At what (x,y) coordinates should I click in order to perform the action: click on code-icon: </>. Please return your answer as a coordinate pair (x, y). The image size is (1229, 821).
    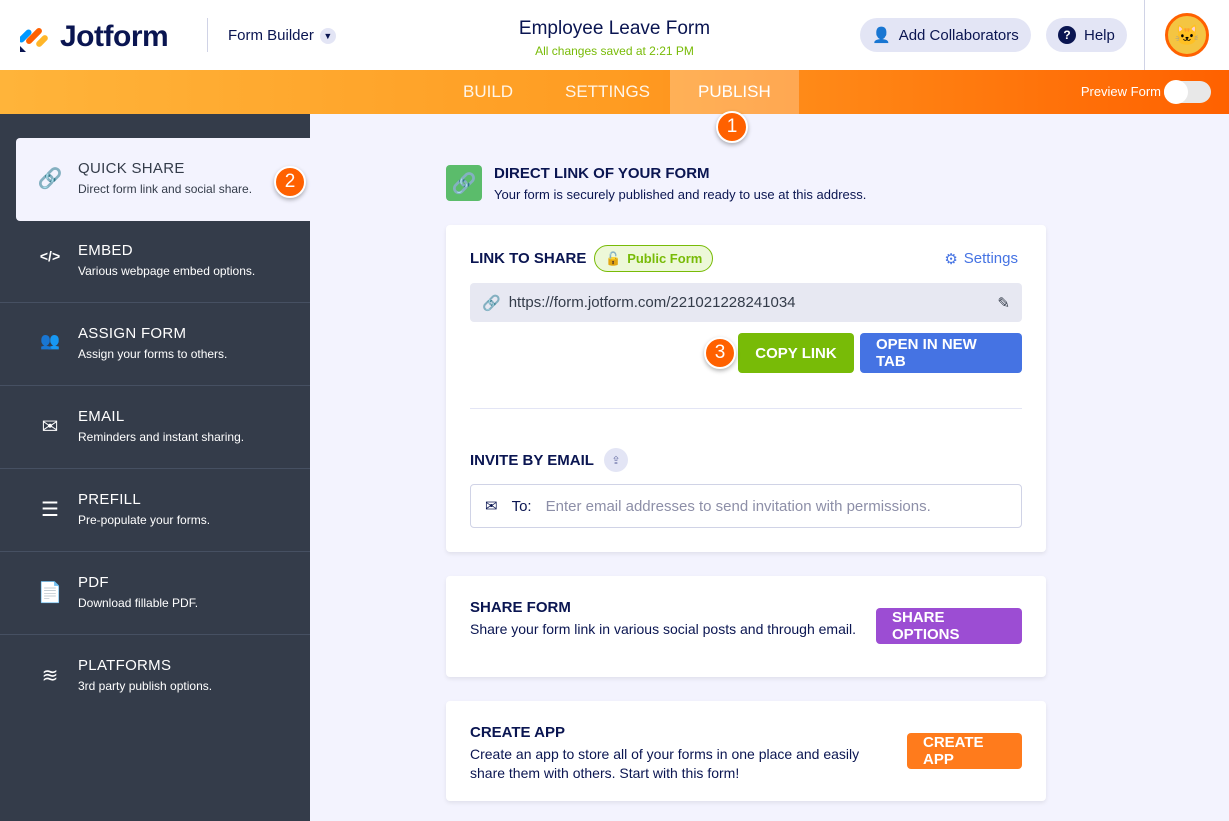
    Looking at the image, I should click on (50, 256).